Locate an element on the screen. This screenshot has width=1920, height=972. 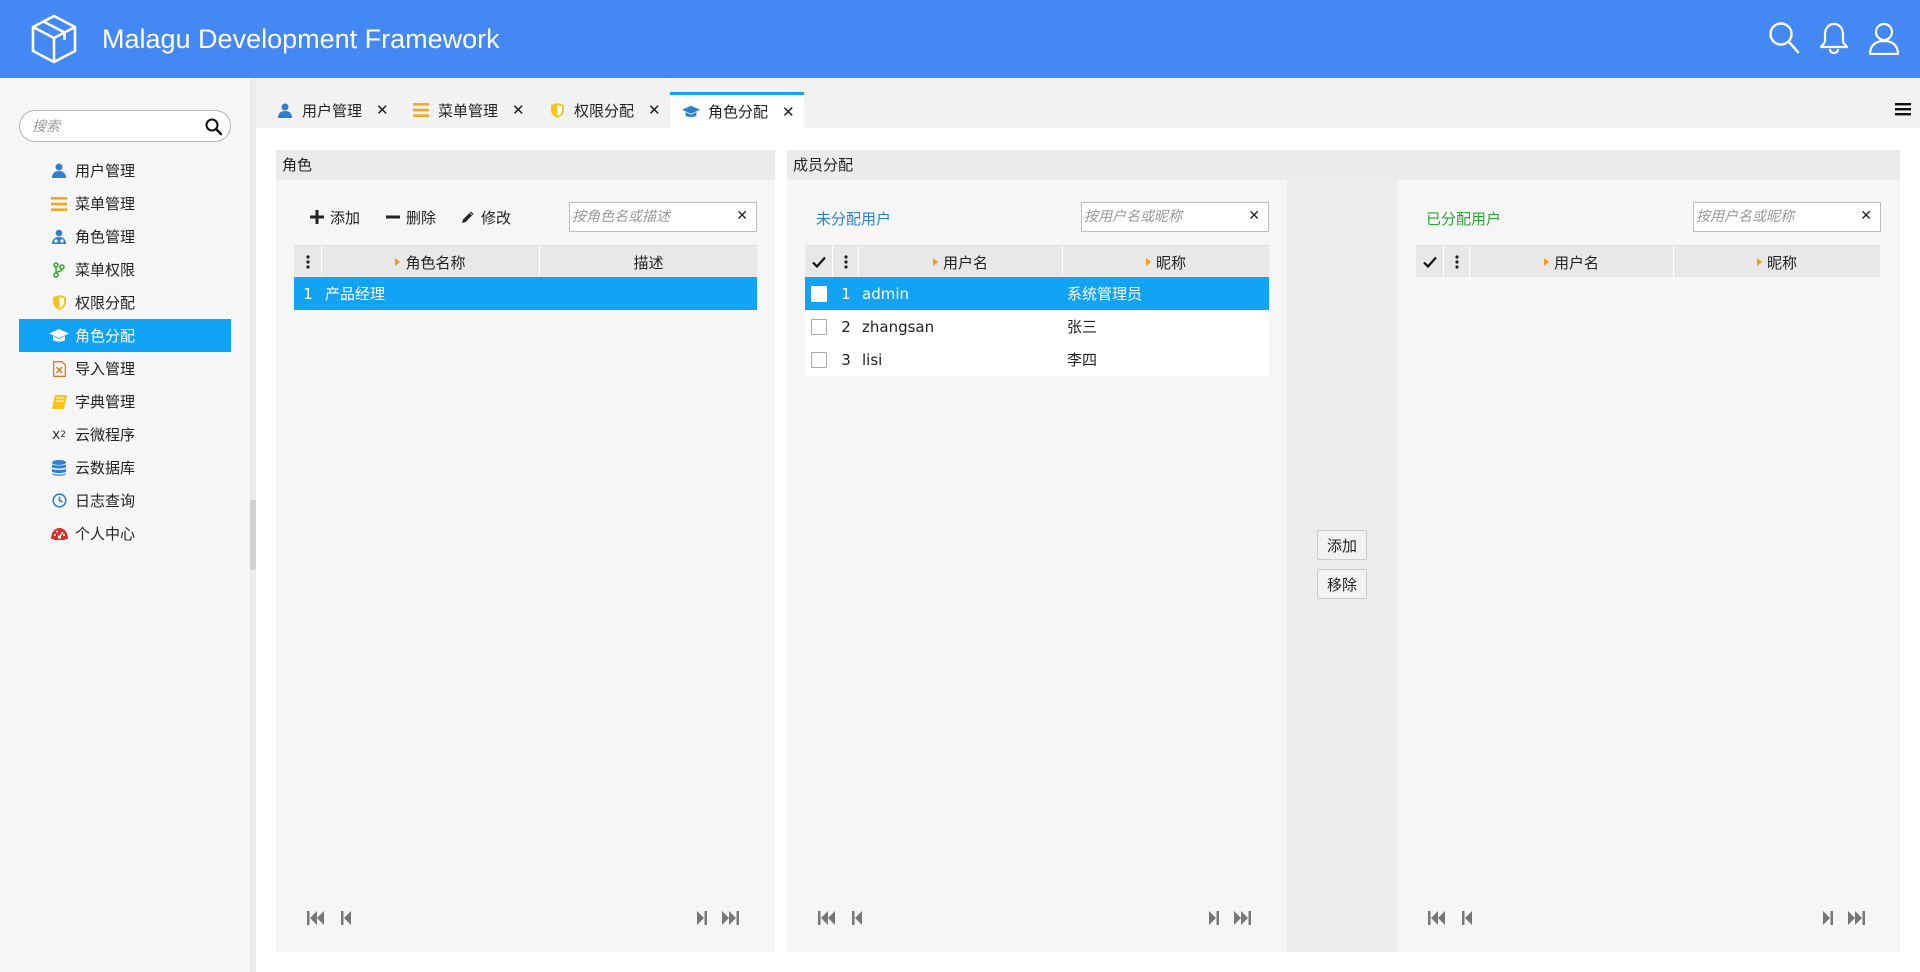
tab-label: 用户管理 is located at coordinates (332, 110).